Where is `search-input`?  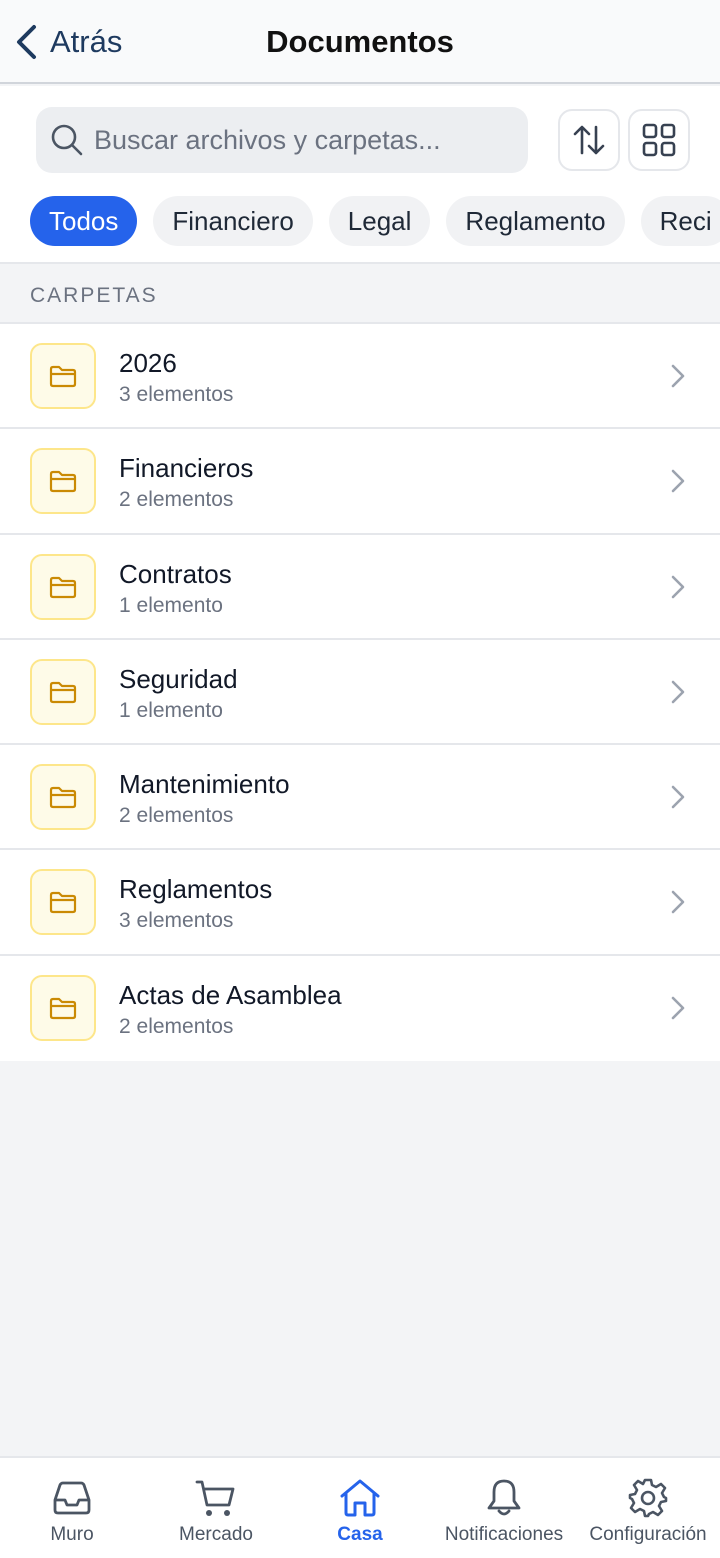 search-input is located at coordinates (304, 140).